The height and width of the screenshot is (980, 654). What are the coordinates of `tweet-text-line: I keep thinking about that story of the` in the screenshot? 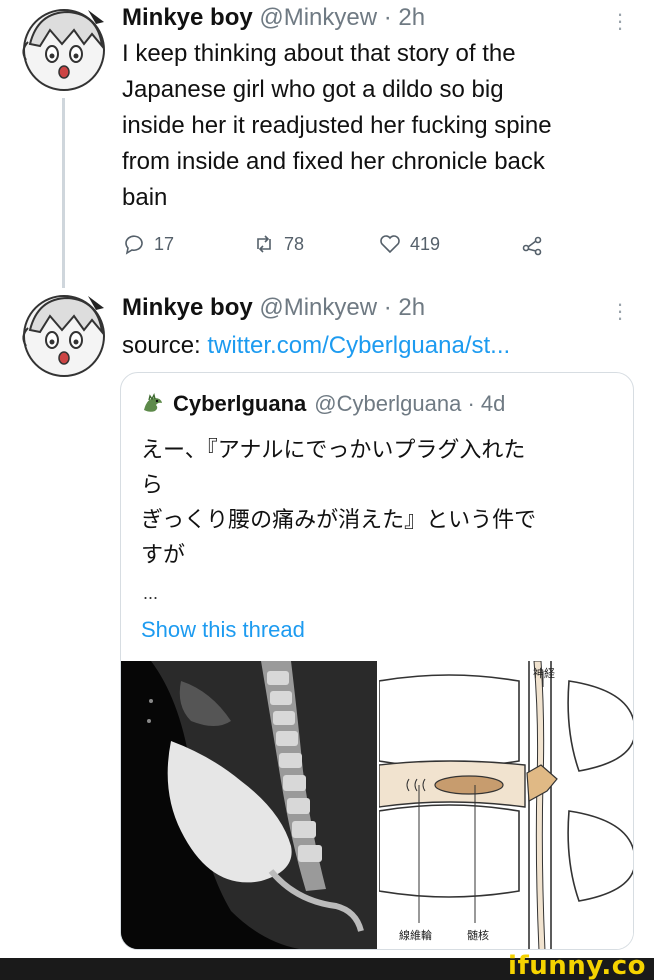 It's located at (319, 53).